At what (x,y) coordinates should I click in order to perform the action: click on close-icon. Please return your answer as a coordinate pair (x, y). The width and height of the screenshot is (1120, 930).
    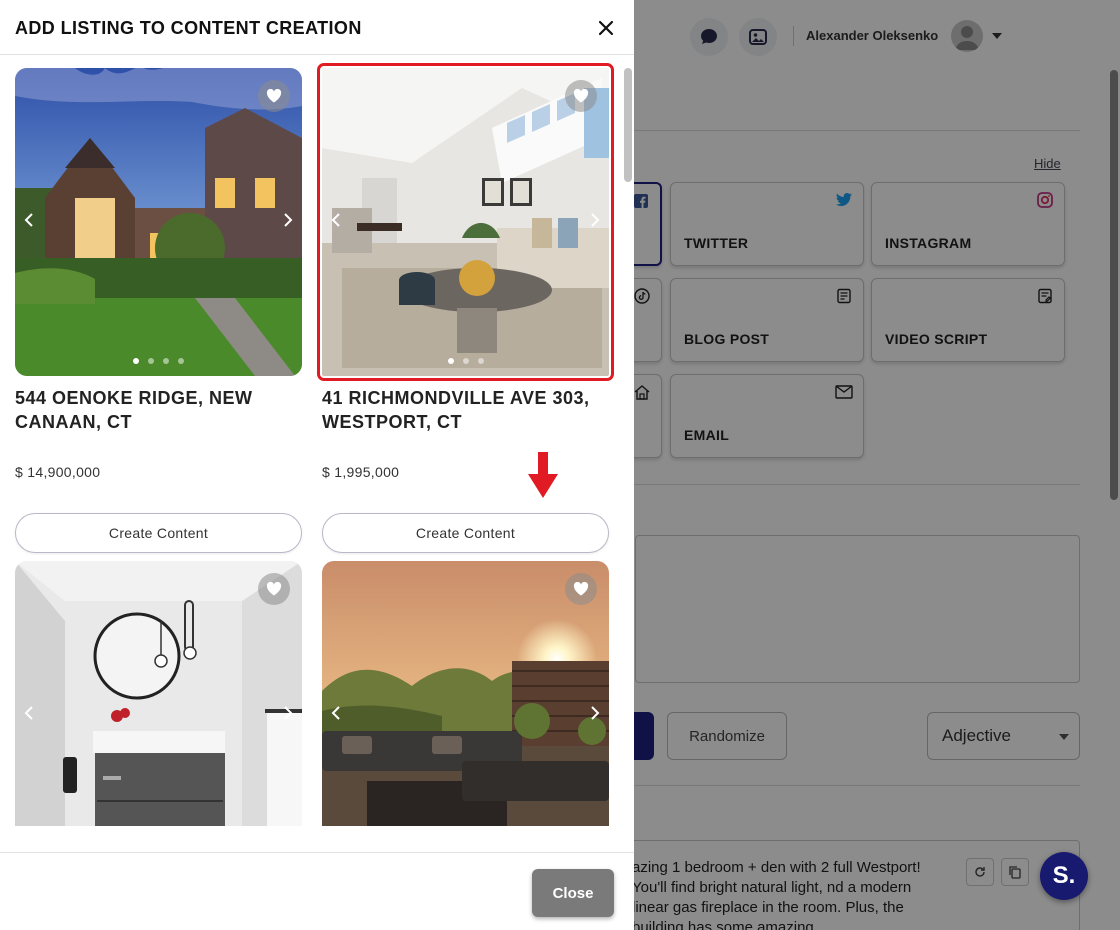
    Looking at the image, I should click on (606, 28).